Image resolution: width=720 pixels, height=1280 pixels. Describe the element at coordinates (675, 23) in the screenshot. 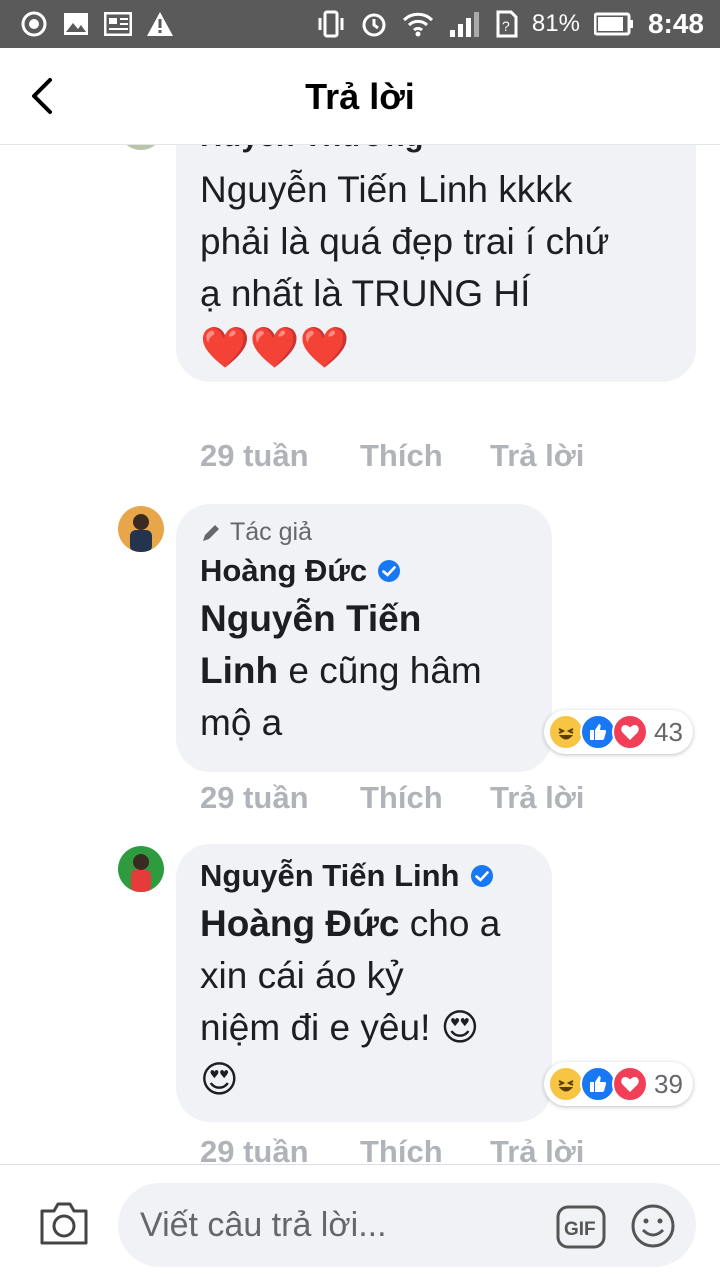

I see `clock: 8:48` at that location.